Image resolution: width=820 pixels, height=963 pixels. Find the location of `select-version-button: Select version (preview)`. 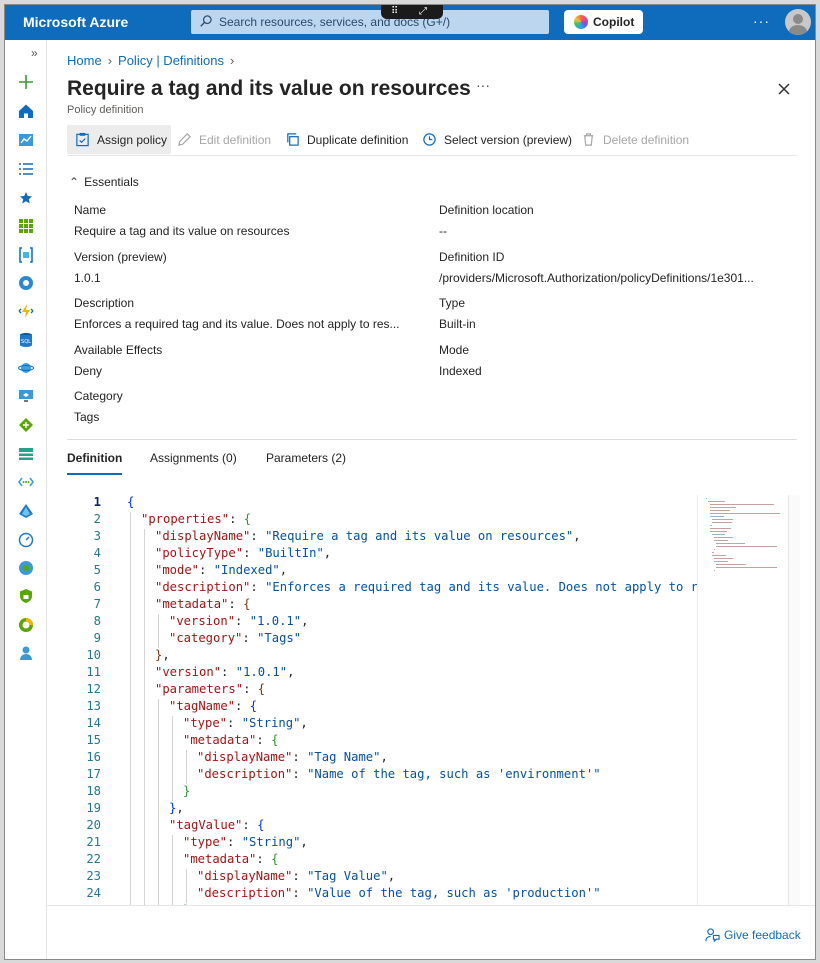

select-version-button: Select version (preview) is located at coordinates (493, 139).